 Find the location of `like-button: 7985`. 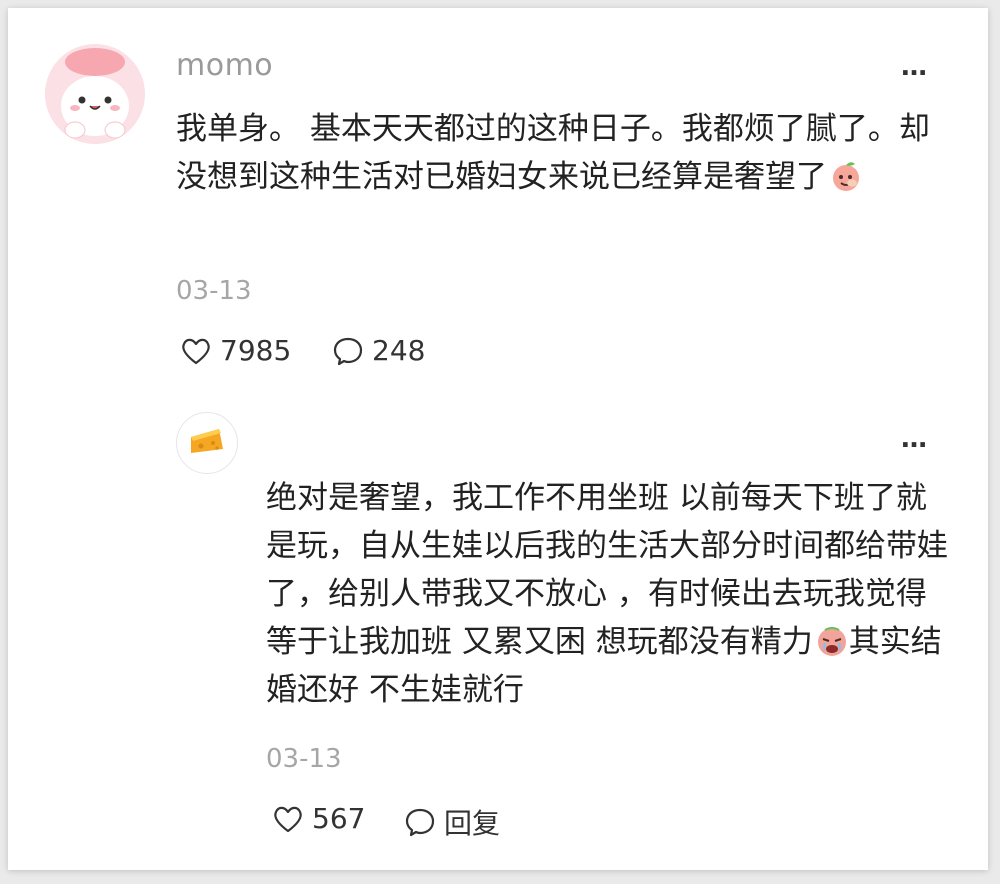

like-button: 7985 is located at coordinates (235, 350).